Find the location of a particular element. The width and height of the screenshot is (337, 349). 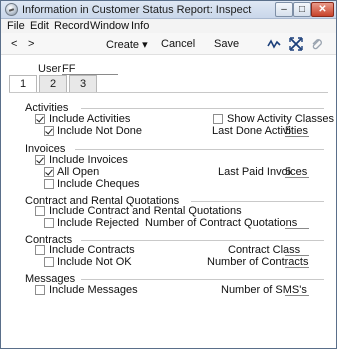

include-messages-checkbox is located at coordinates (40, 290).